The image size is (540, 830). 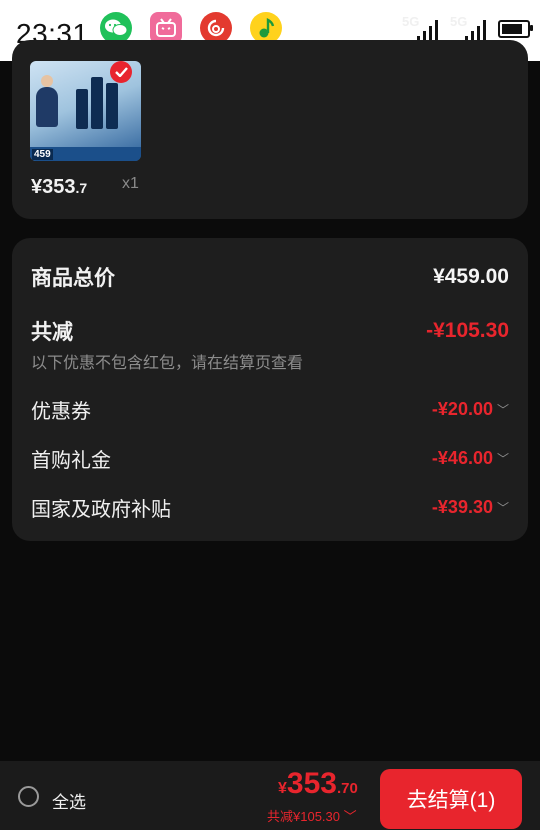 I want to click on product-image-person, so click(x=47, y=101).